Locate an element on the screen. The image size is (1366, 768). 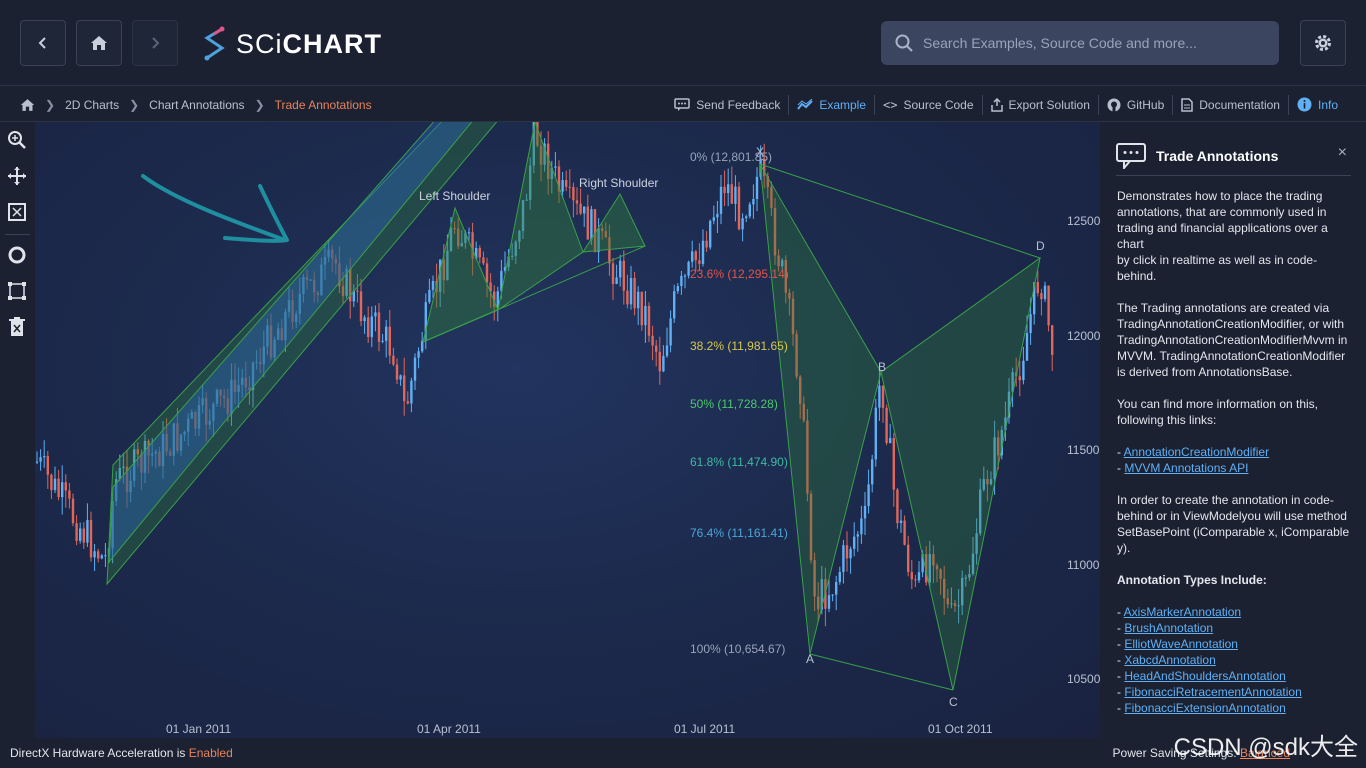
send-feedback-button: Send Feedback is located at coordinates (727, 105).